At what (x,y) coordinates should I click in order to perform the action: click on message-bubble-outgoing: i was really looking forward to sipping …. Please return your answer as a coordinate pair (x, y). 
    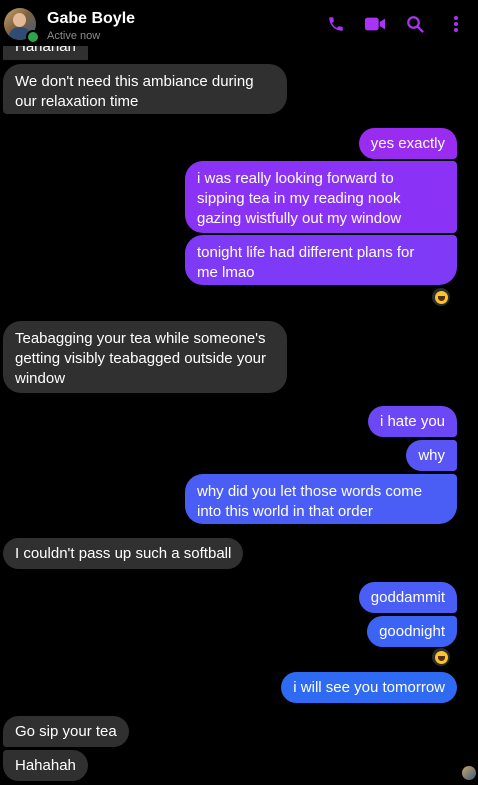
    Looking at the image, I should click on (321, 197).